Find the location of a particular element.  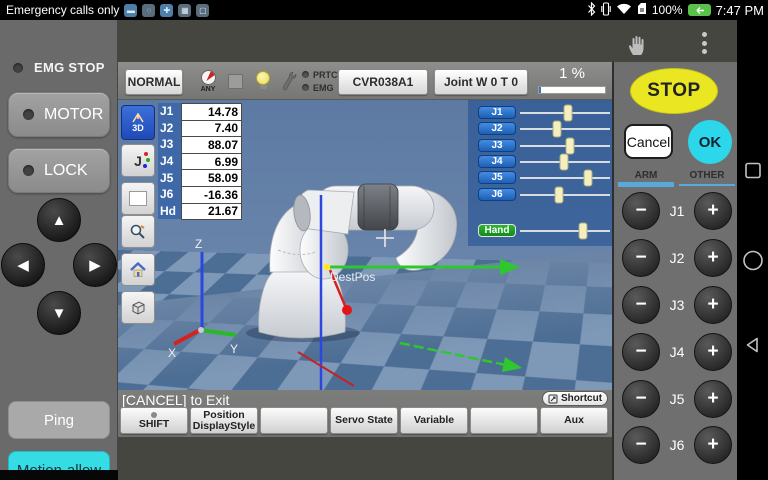

home-position-button is located at coordinates (138, 269).